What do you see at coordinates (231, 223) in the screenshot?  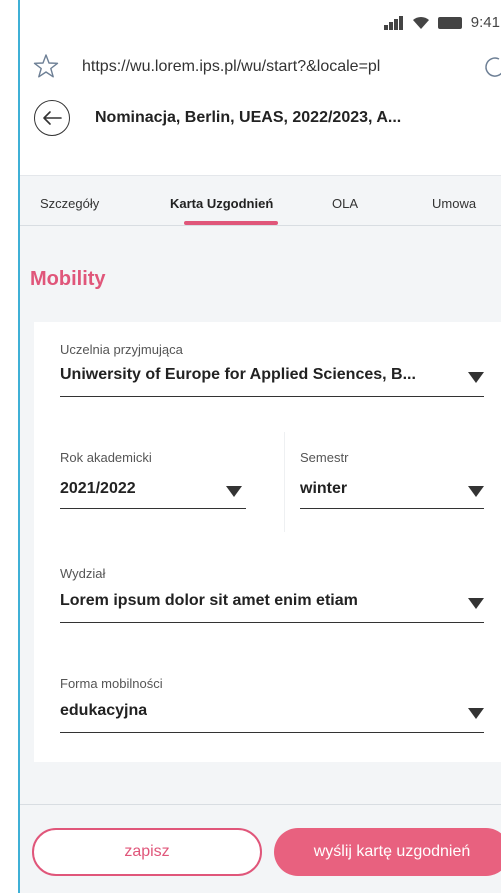 I see `active-tab-indicator` at bounding box center [231, 223].